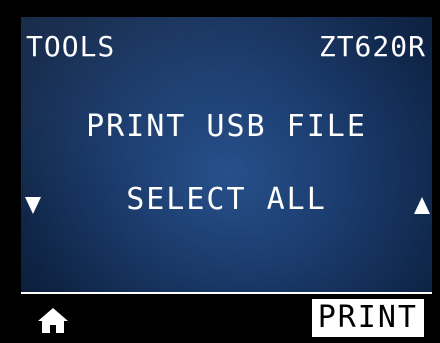  What do you see at coordinates (226, 317) in the screenshot?
I see `softkey-bar: PRINT` at bounding box center [226, 317].